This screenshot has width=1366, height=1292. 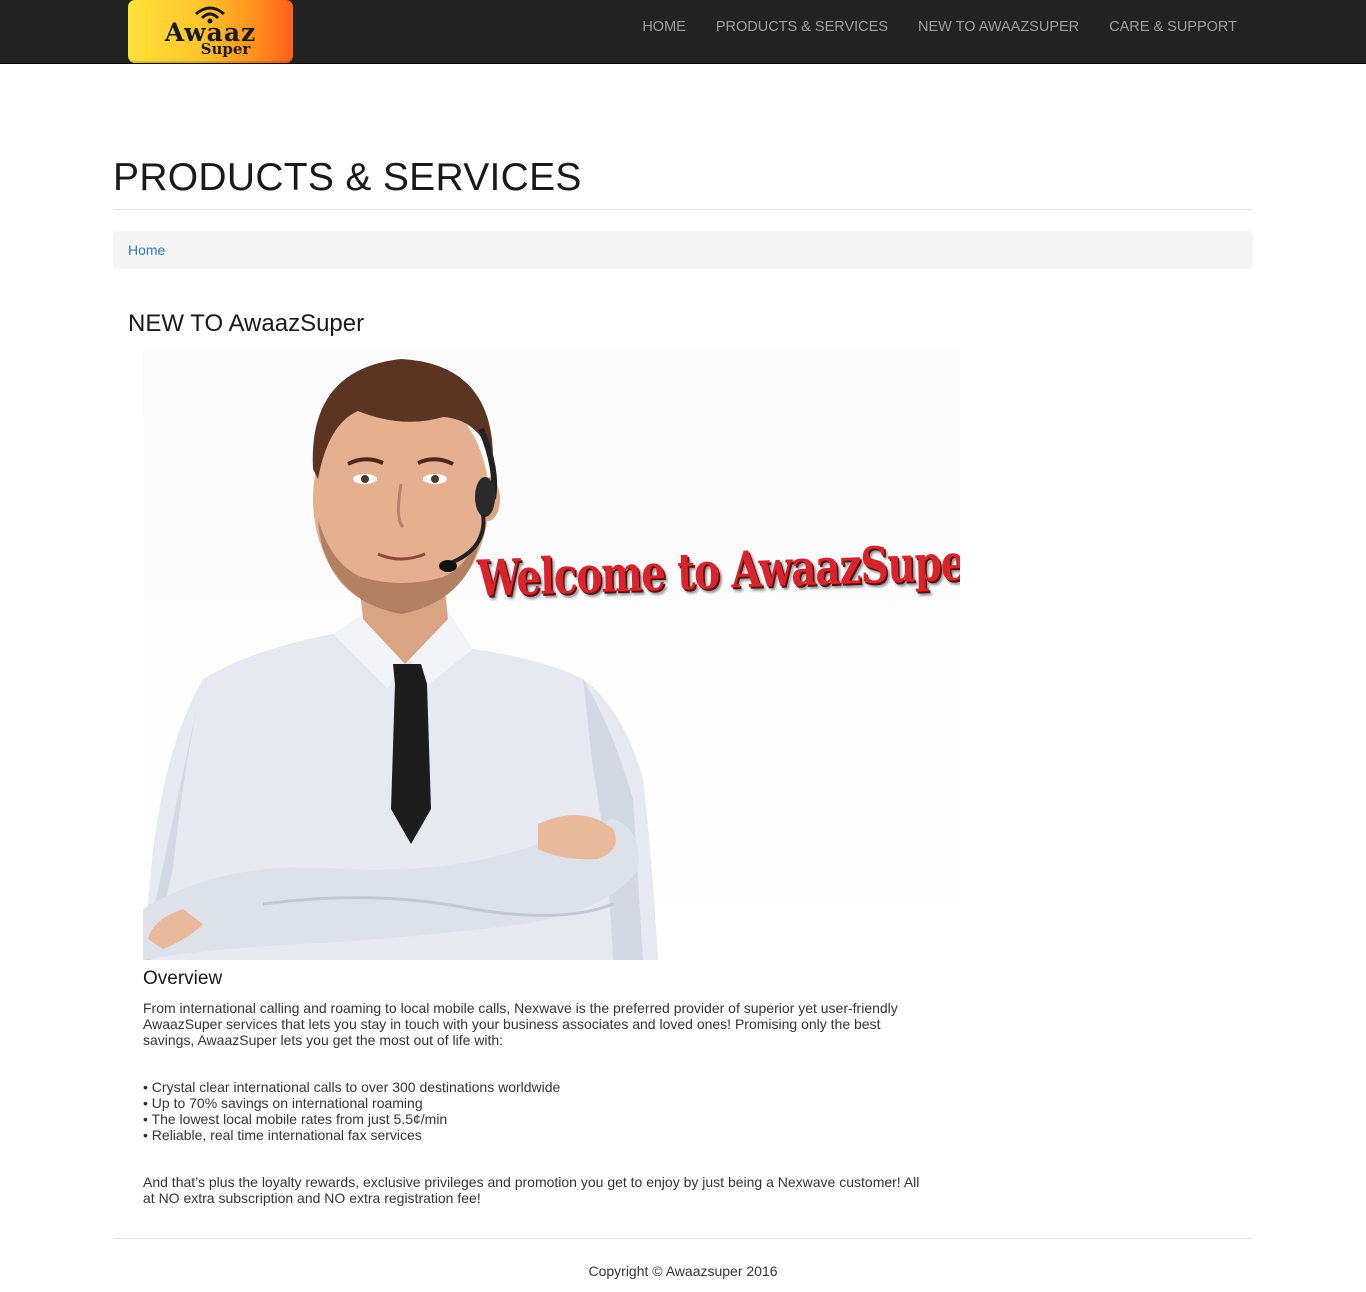 What do you see at coordinates (683, 250) in the screenshot?
I see `breadcrumb: Home` at bounding box center [683, 250].